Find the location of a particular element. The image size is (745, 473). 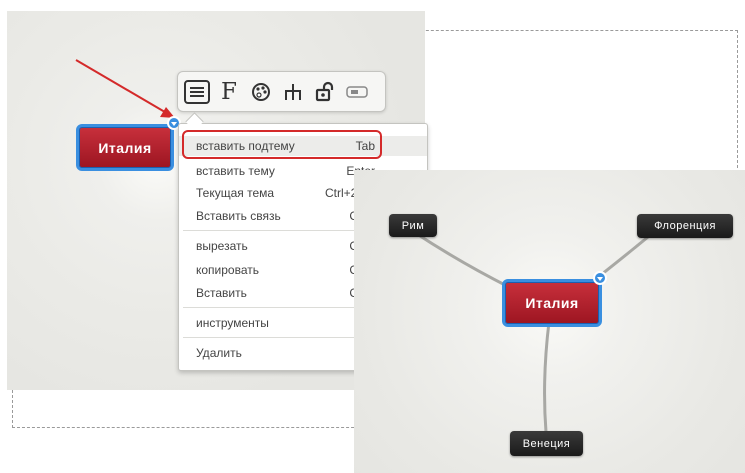

topic-label: Италия is located at coordinates (125, 147).